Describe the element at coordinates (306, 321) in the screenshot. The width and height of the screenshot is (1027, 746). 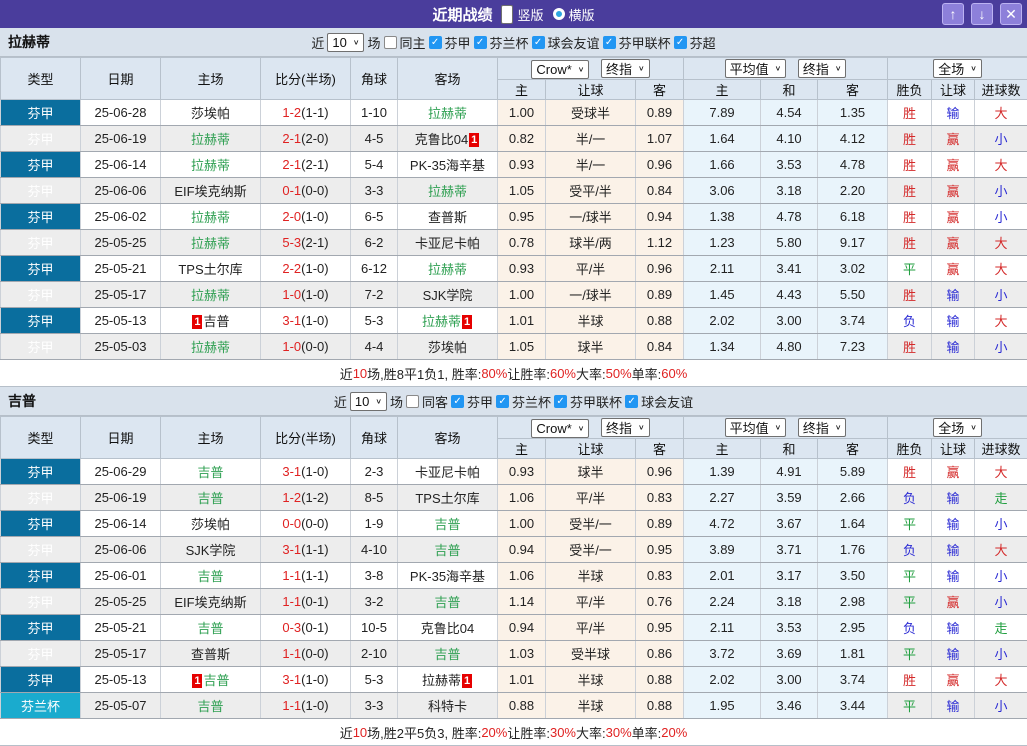
I see `score-cell: 3-1(1-0)` at that location.